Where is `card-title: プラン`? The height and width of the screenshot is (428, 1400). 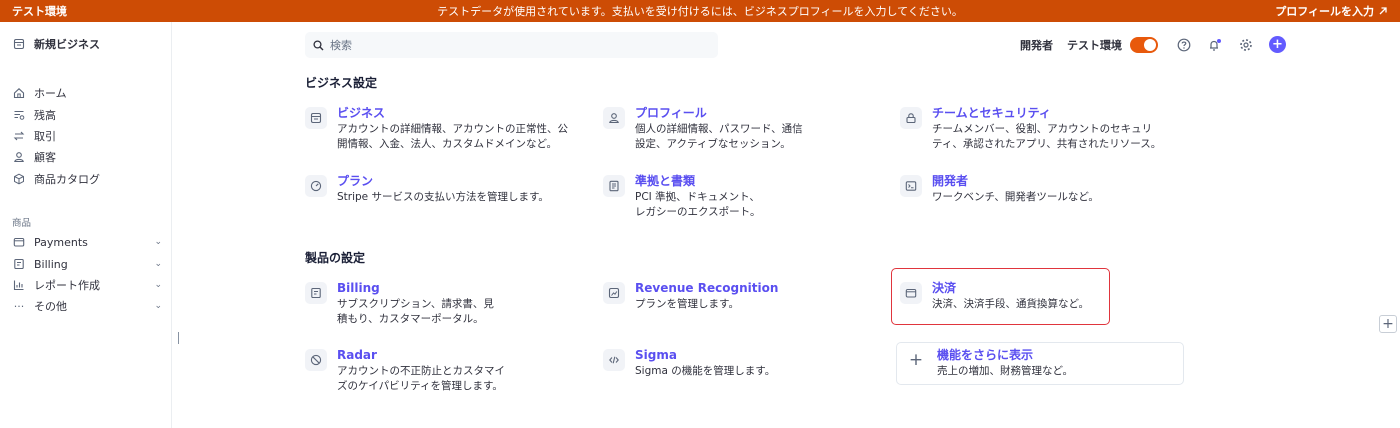
card-title: プラン is located at coordinates (355, 181).